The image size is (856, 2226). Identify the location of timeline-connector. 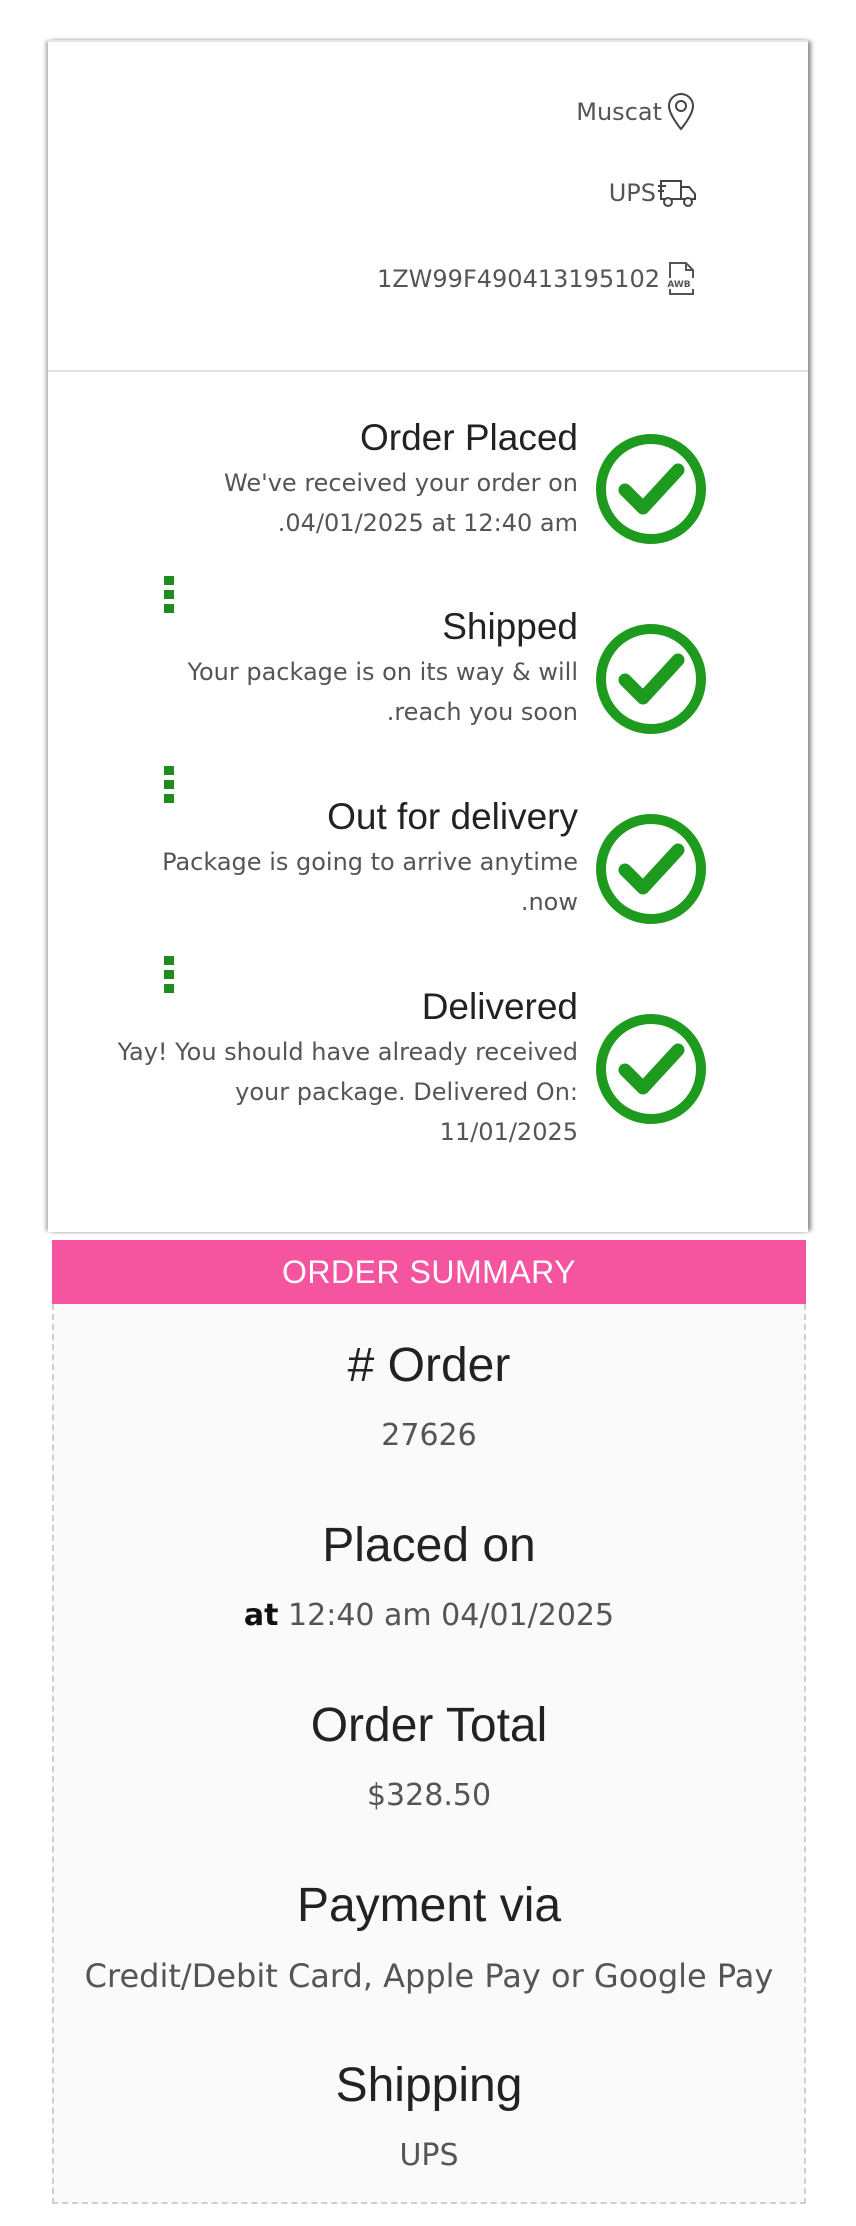
(169, 597).